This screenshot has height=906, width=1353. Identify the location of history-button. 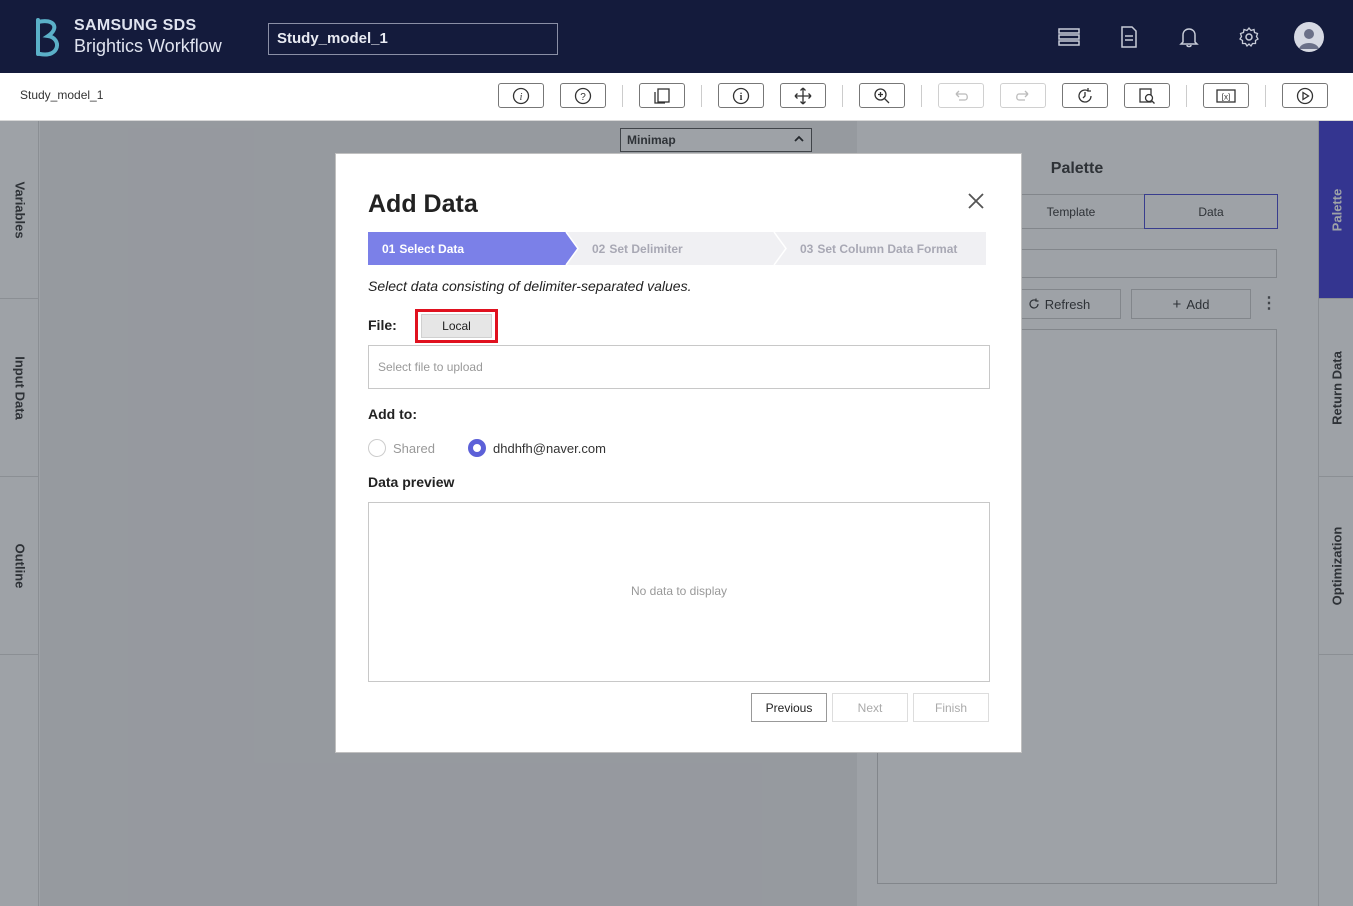
(1085, 95).